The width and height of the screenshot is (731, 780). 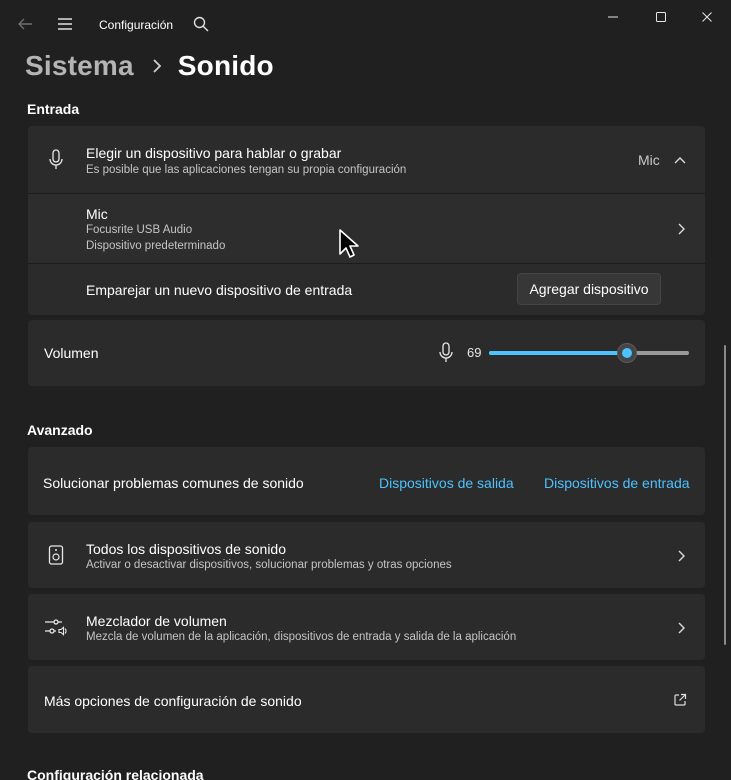 I want to click on device-detail-1: Focusrite USB Audio, so click(x=139, y=230).